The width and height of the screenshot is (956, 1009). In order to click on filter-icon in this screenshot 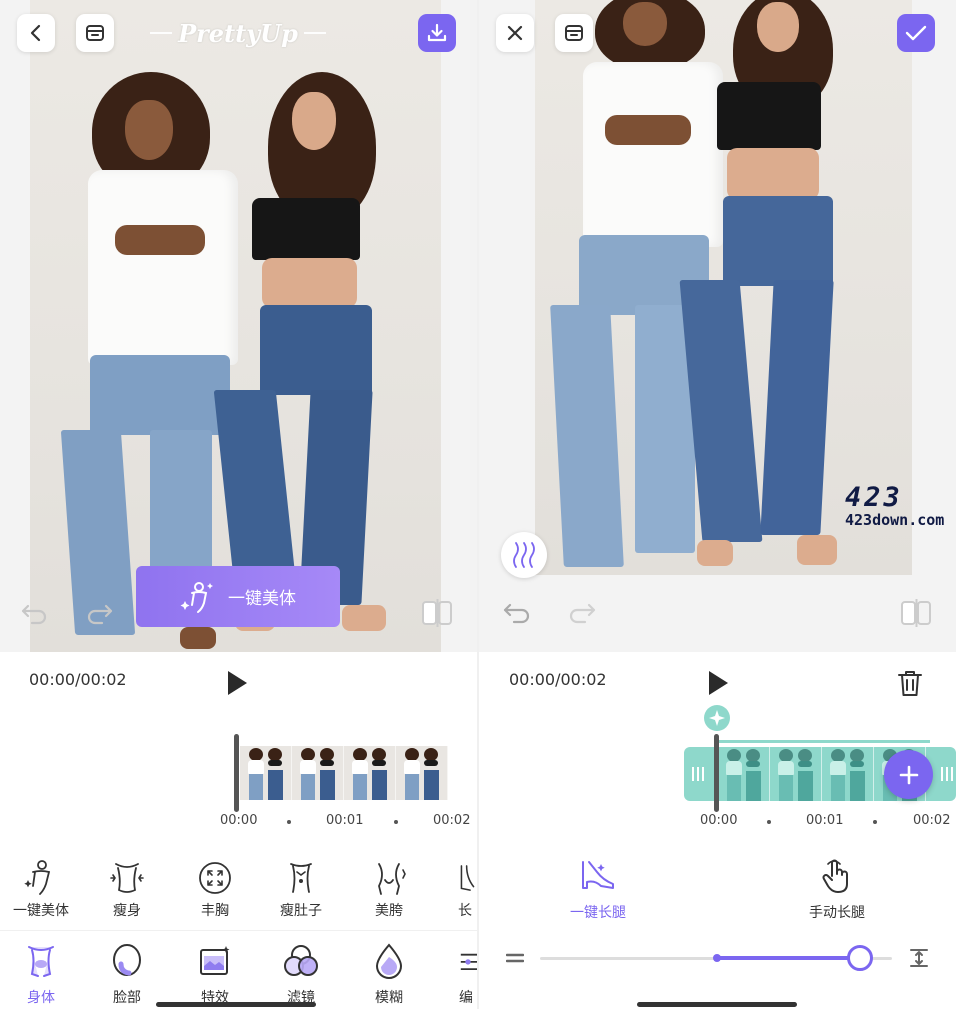, I will do `click(301, 960)`.